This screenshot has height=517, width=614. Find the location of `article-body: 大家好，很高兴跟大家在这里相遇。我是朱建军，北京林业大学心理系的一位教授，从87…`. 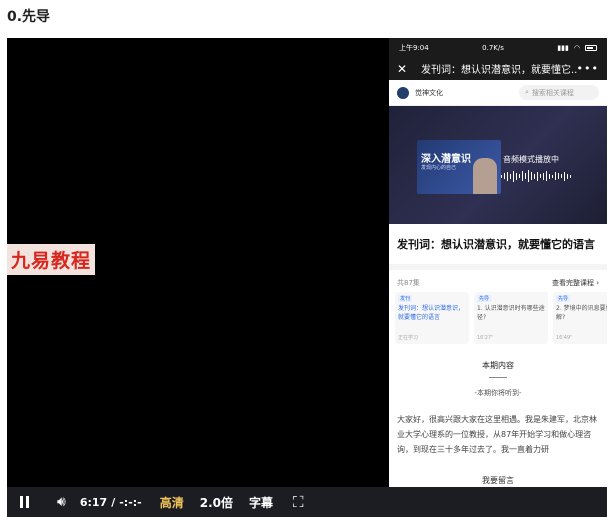

article-body: 大家好，很高兴跟大家在这里相遇。我是朱建军，北京林业大学心理系的一位教授，从87… is located at coordinates (497, 435).